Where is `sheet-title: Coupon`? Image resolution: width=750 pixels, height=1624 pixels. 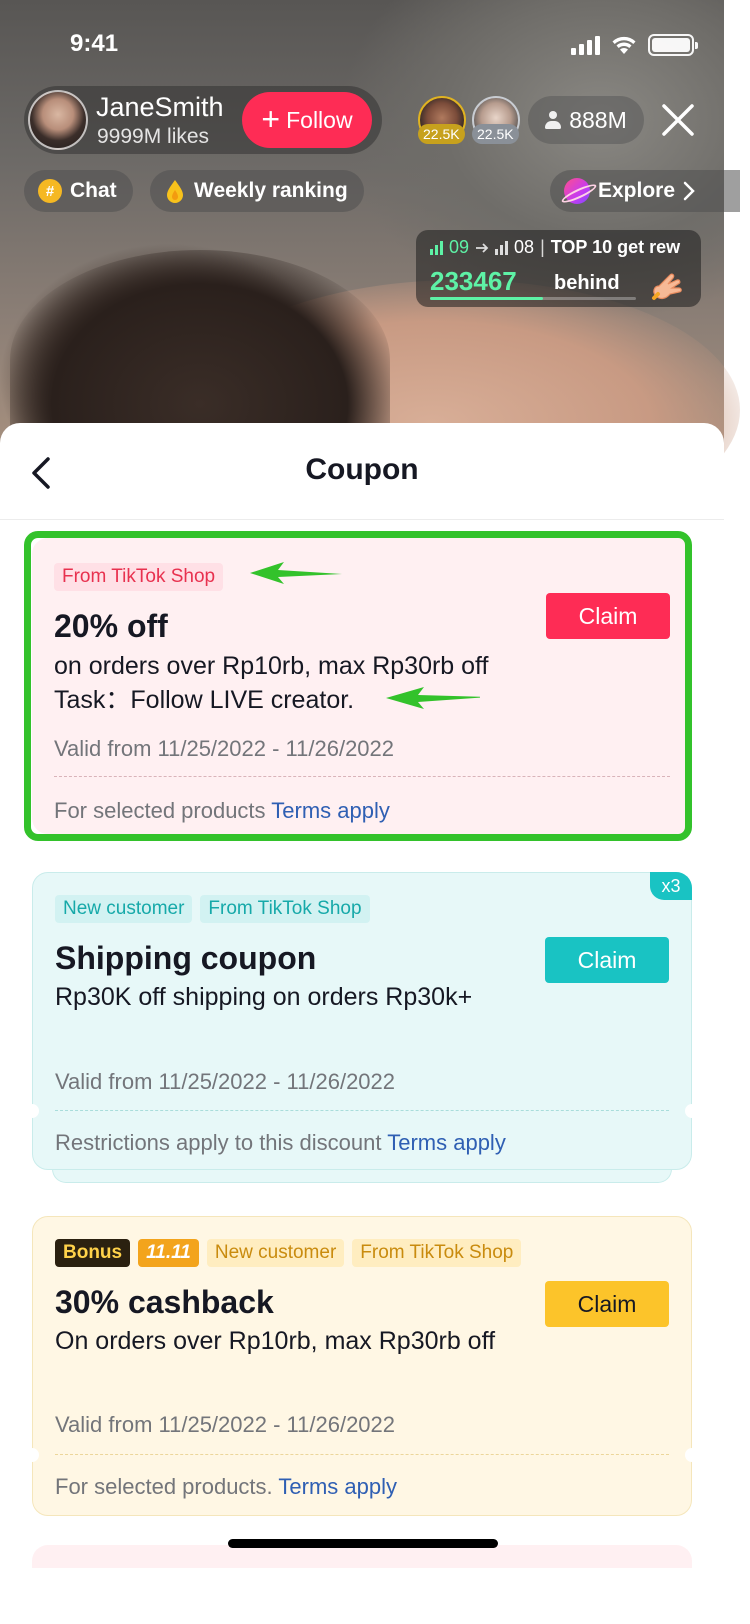
sheet-title: Coupon is located at coordinates (362, 469).